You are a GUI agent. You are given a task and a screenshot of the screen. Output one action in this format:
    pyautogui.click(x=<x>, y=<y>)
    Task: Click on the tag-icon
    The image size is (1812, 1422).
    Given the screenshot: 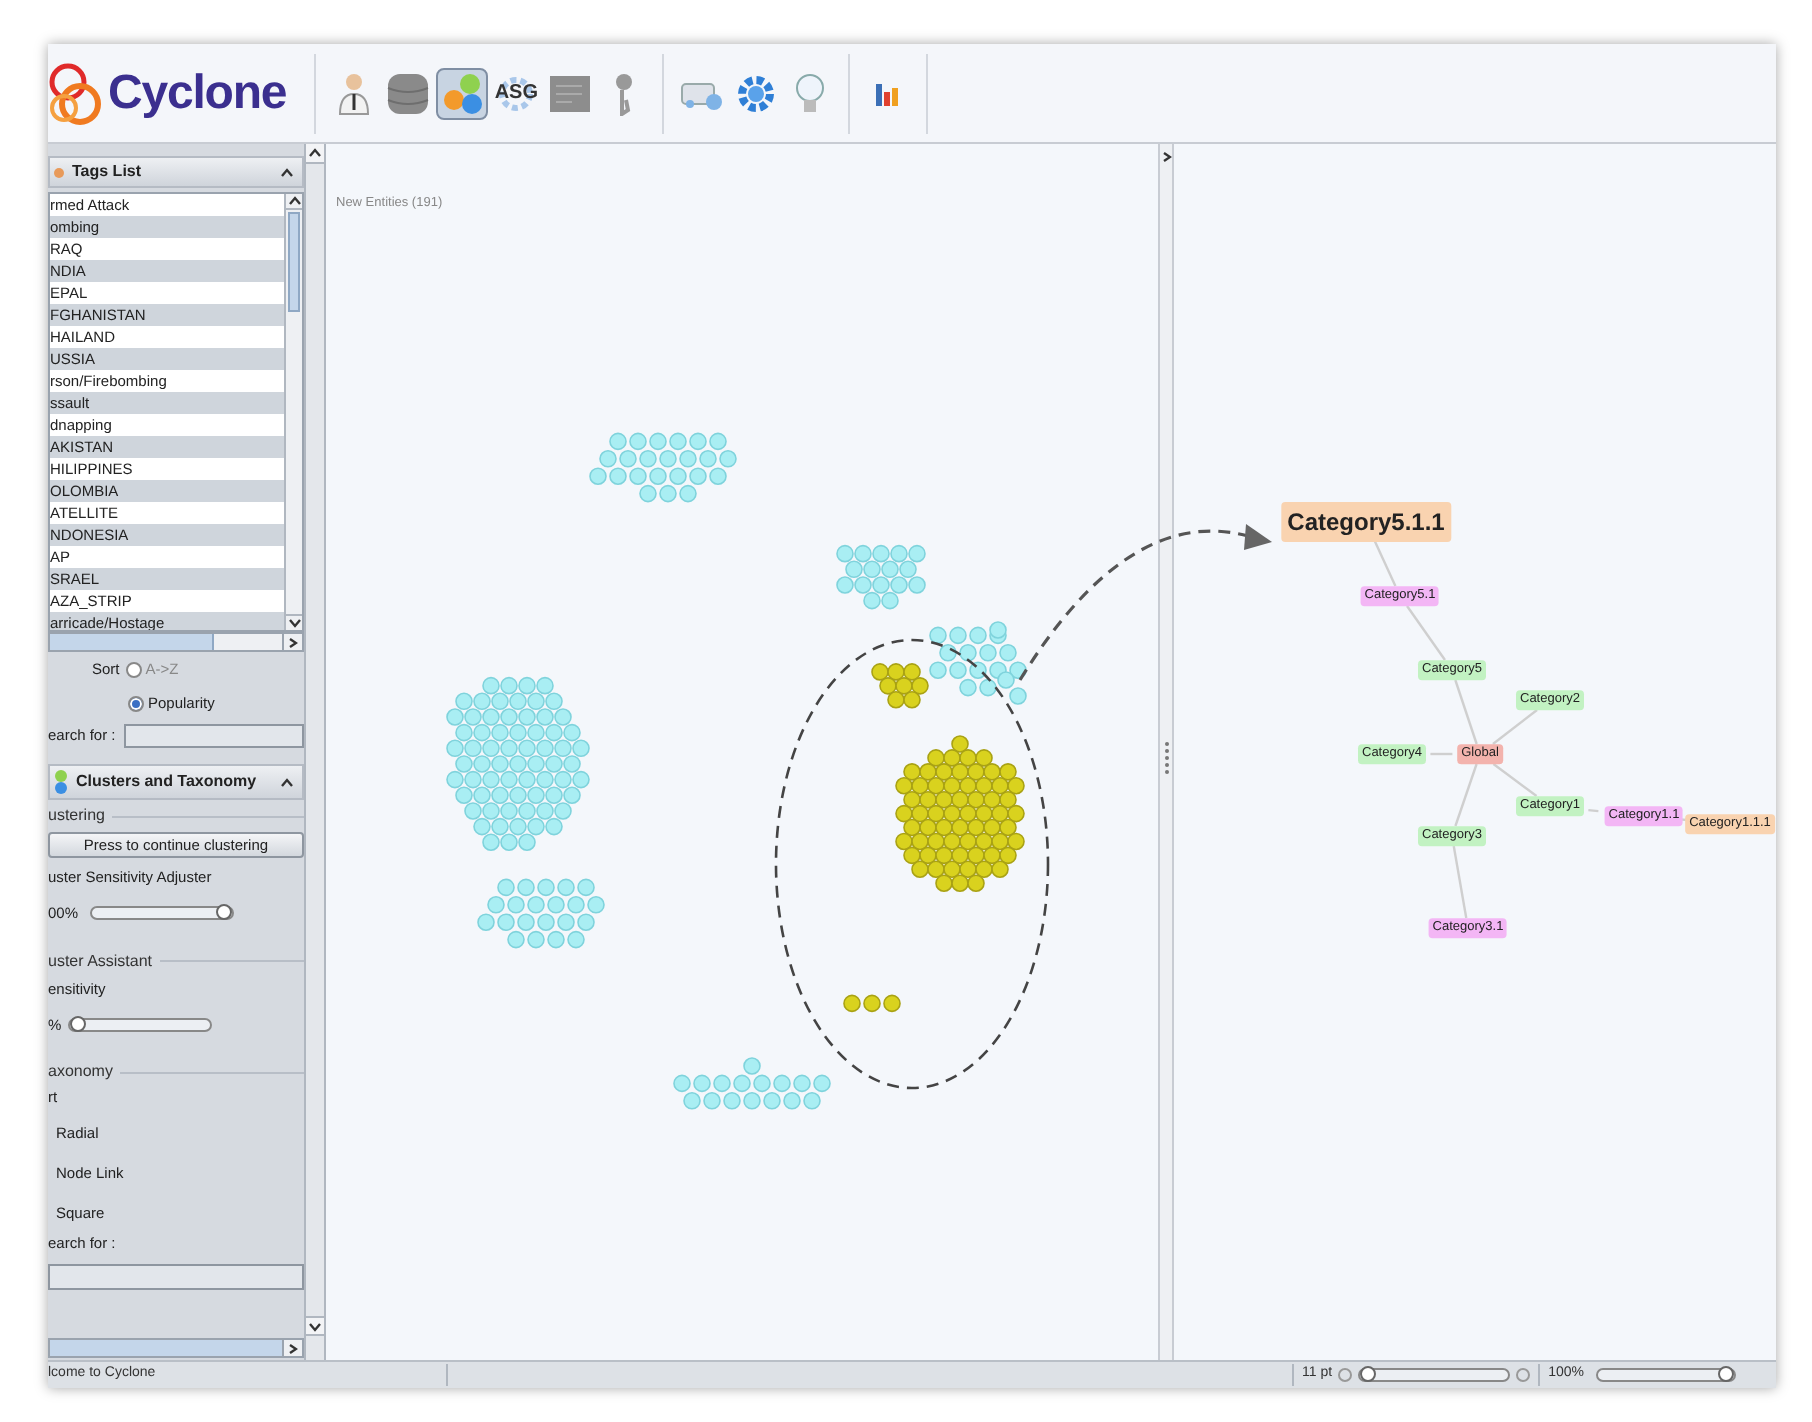 What is the action you would take?
    pyautogui.click(x=59, y=172)
    